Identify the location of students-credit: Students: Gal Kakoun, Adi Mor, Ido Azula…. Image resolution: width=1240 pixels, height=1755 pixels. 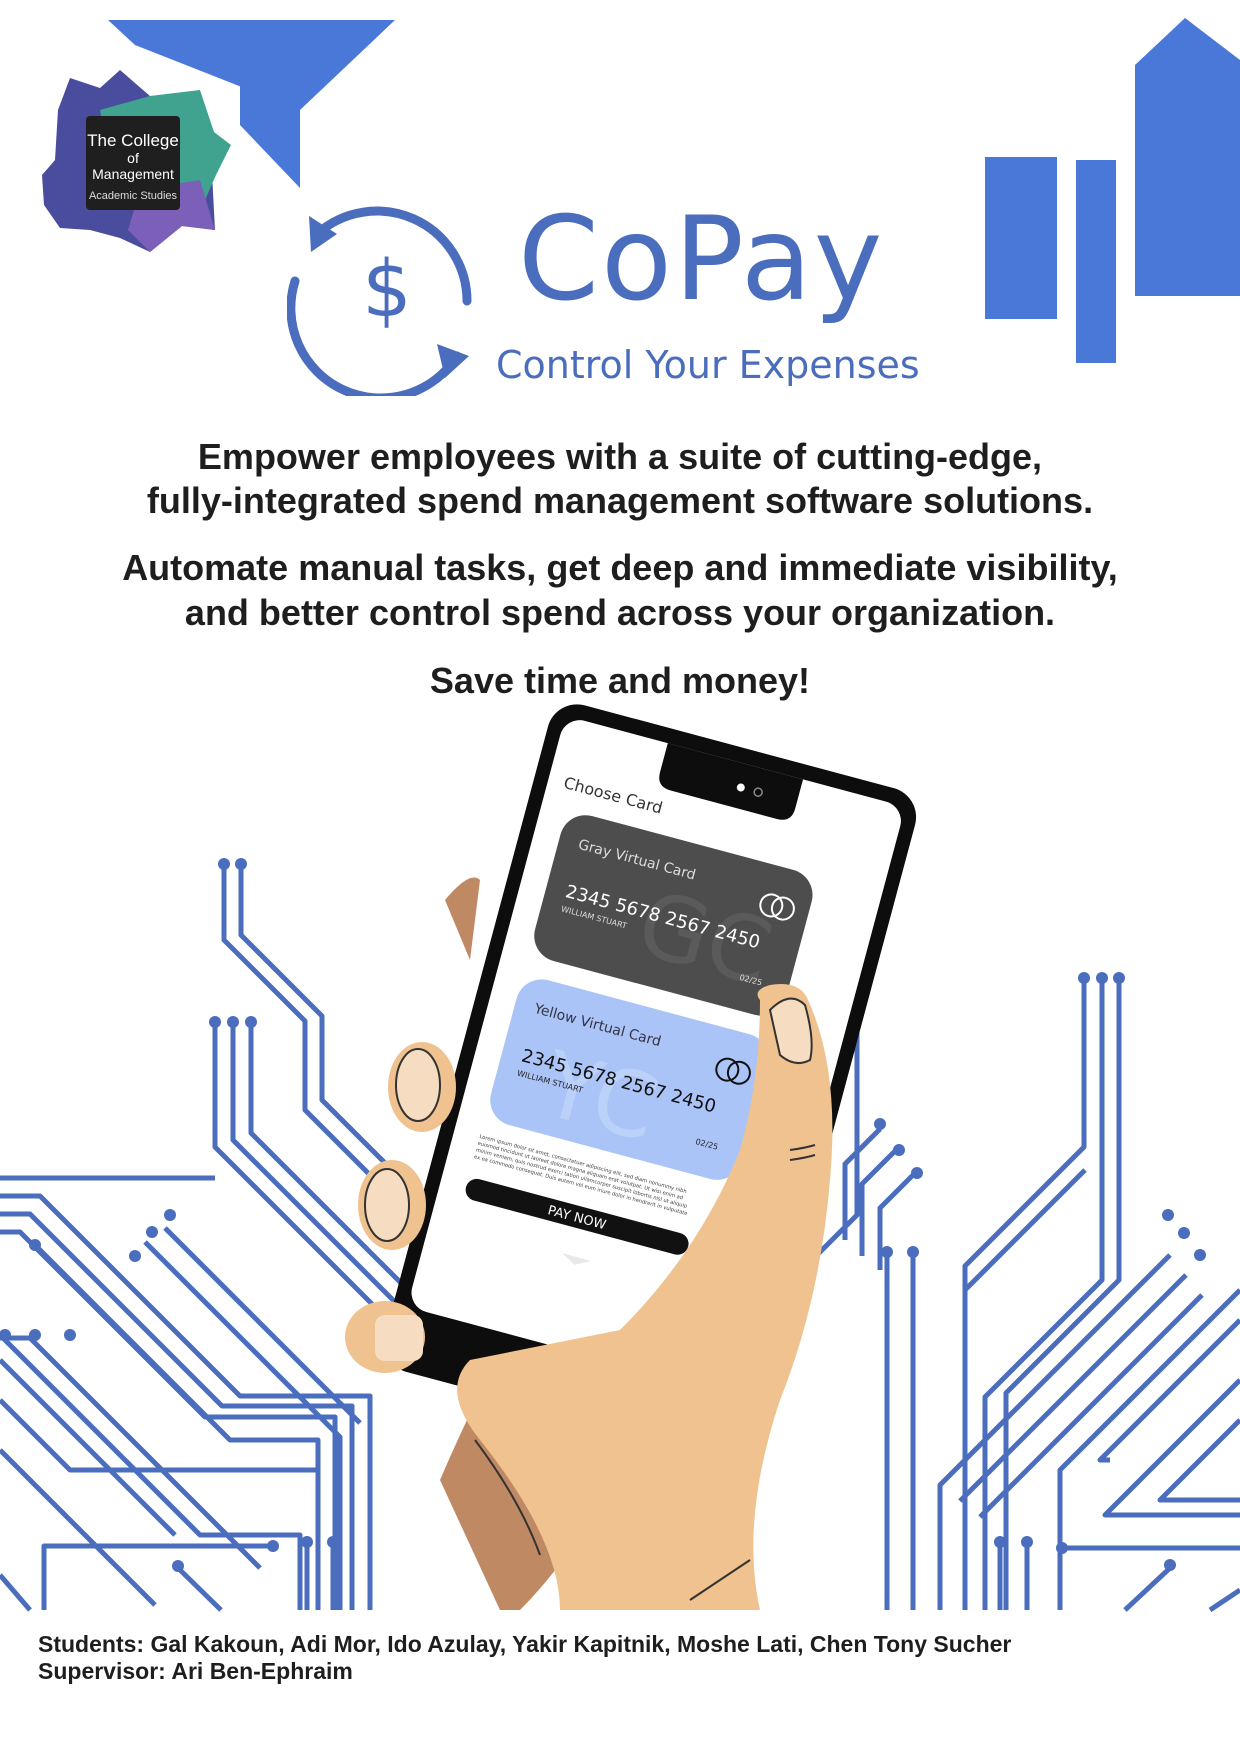
(525, 1644).